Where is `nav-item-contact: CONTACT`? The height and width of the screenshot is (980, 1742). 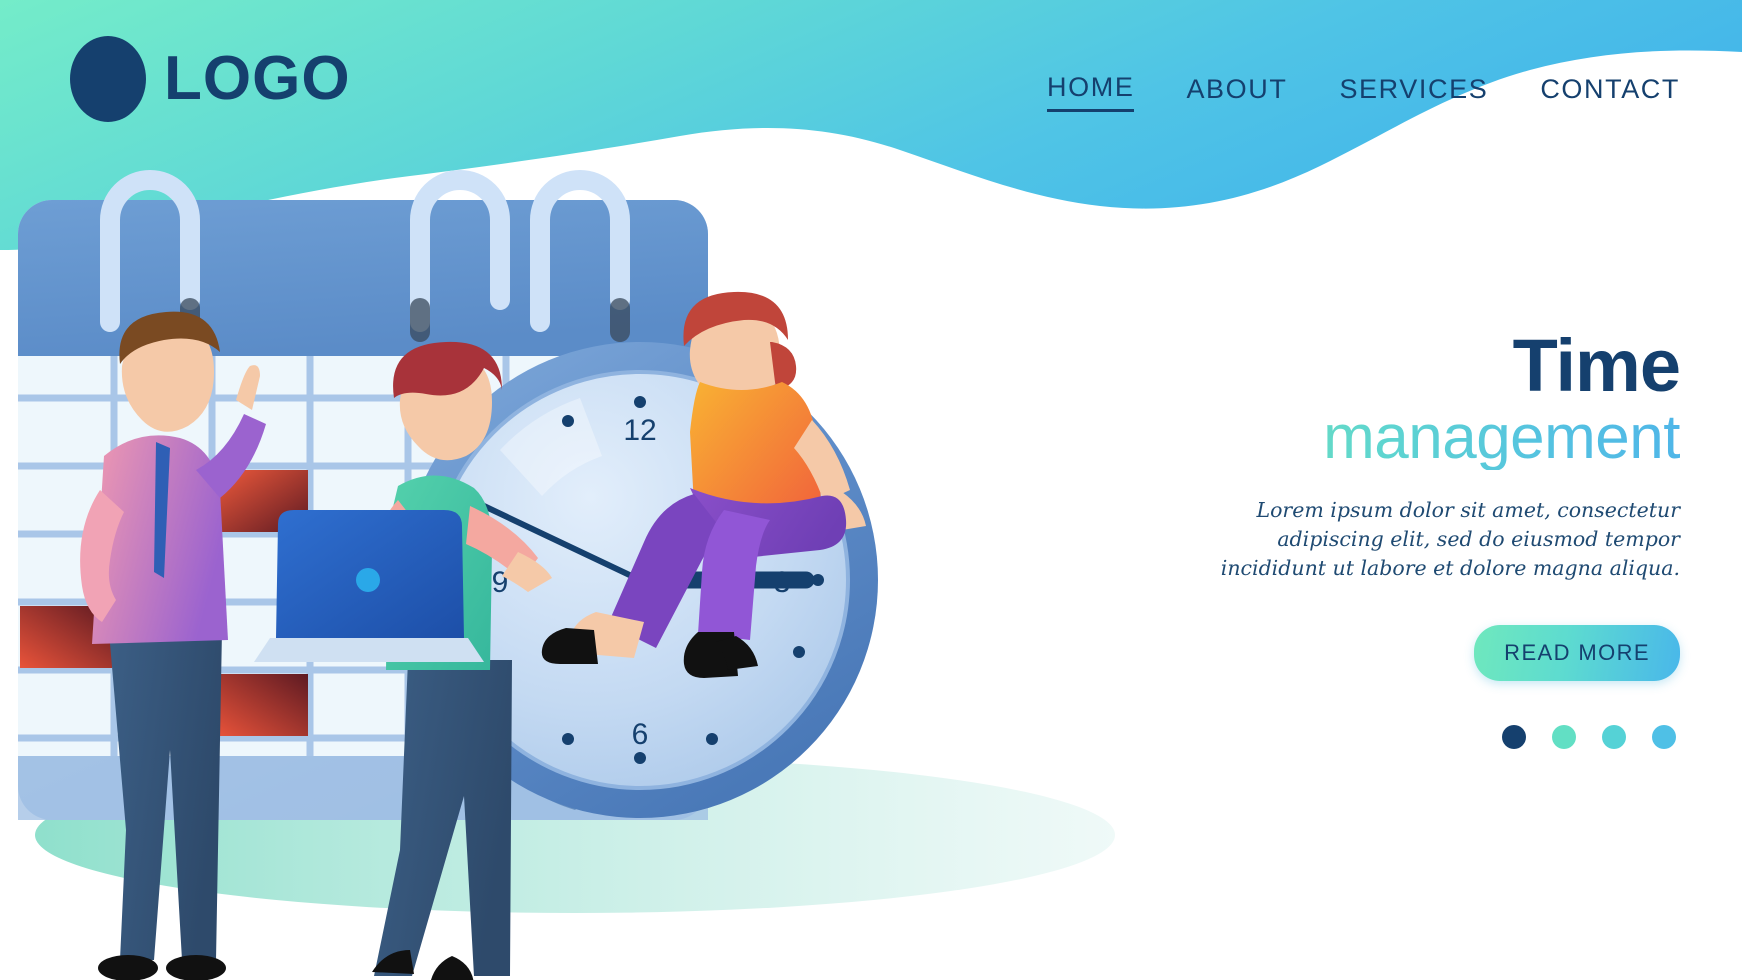
nav-item-contact: CONTACT is located at coordinates (1610, 92).